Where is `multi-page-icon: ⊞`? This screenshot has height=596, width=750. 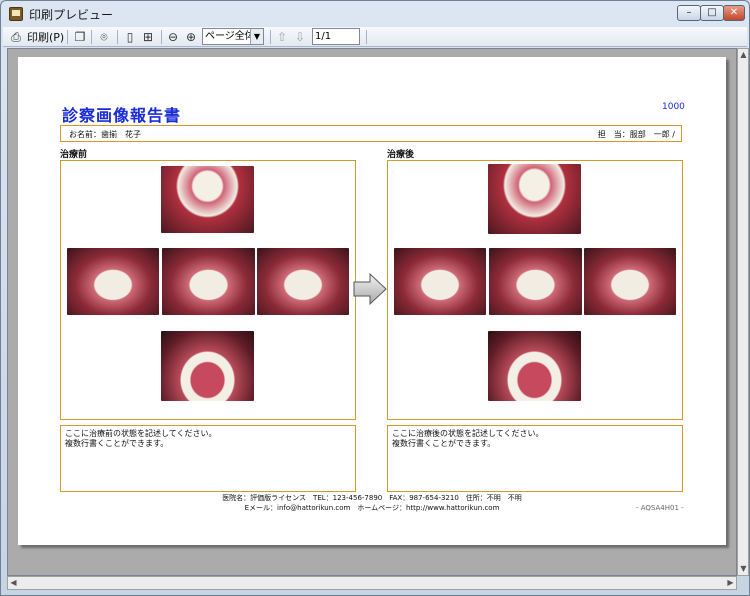
multi-page-icon: ⊞ is located at coordinates (148, 37).